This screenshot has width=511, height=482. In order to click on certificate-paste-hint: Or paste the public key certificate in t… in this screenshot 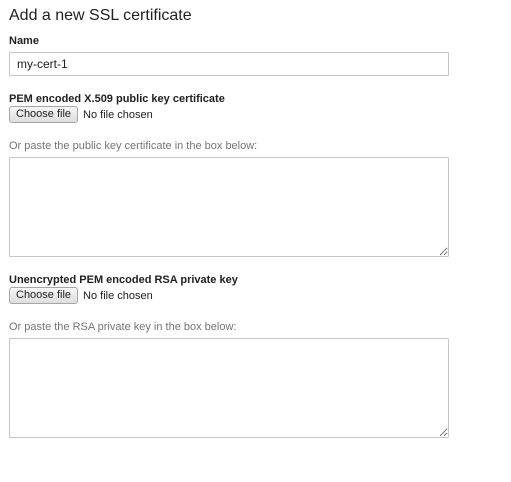, I will do `click(133, 146)`.